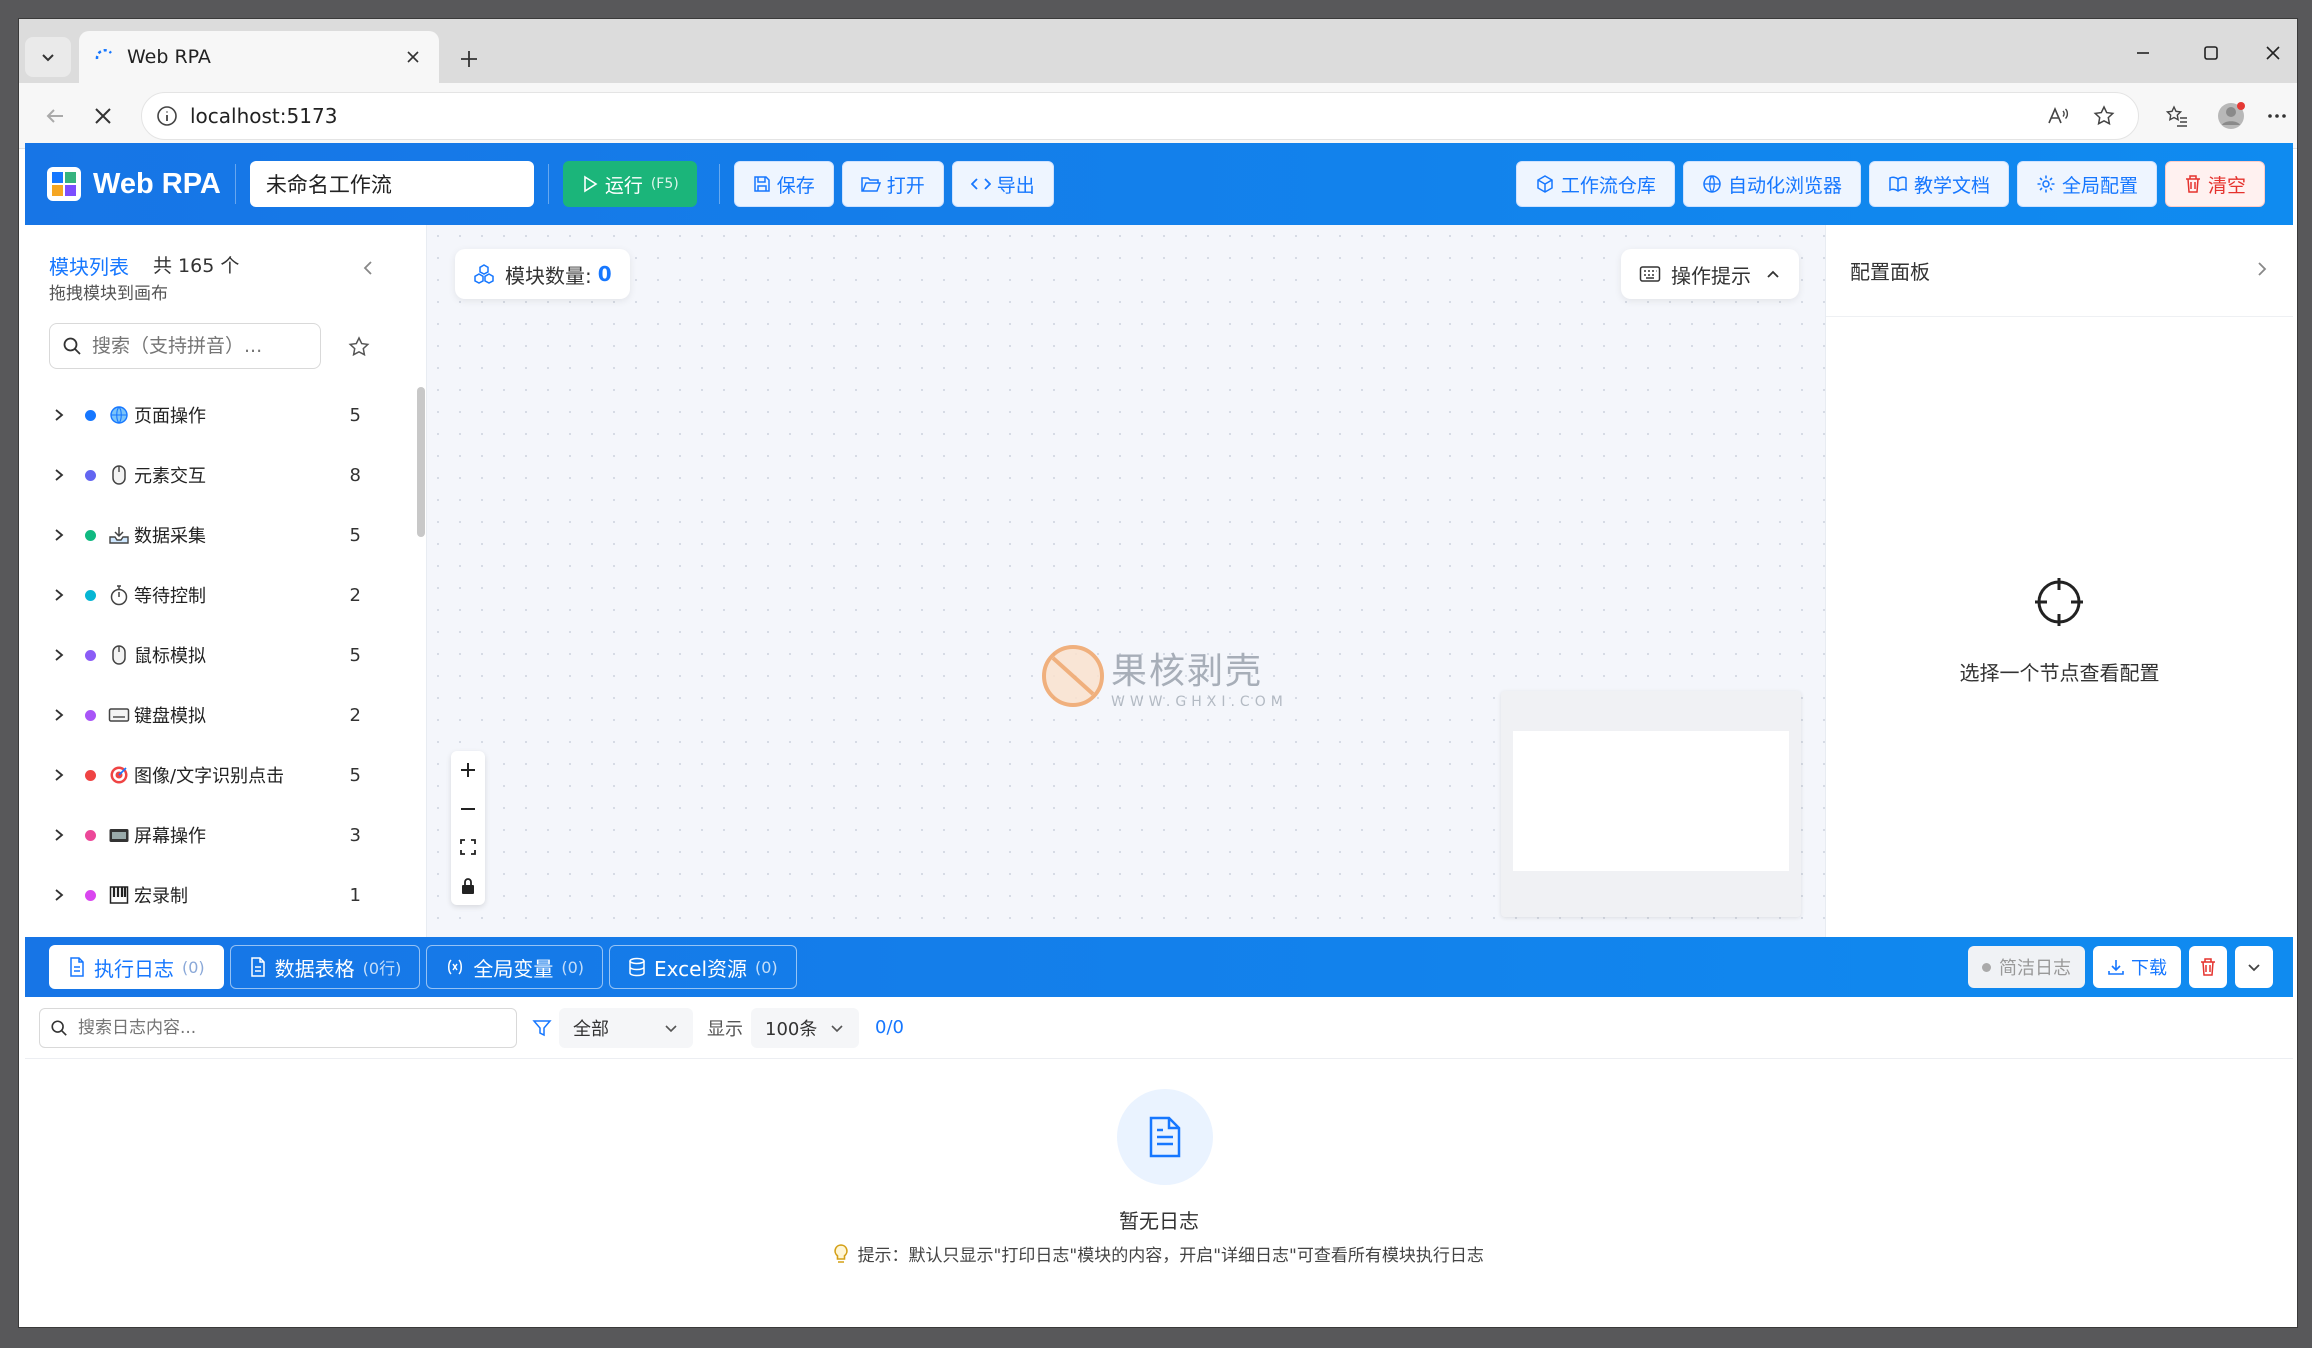 This screenshot has height=1348, width=2312. What do you see at coordinates (892, 184) in the screenshot?
I see `open-button: 打开` at bounding box center [892, 184].